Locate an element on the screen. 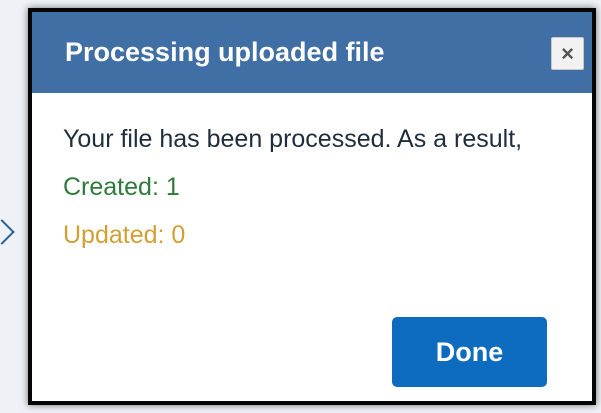 The width and height of the screenshot is (601, 413). created-count: Created: 1 is located at coordinates (121, 187).